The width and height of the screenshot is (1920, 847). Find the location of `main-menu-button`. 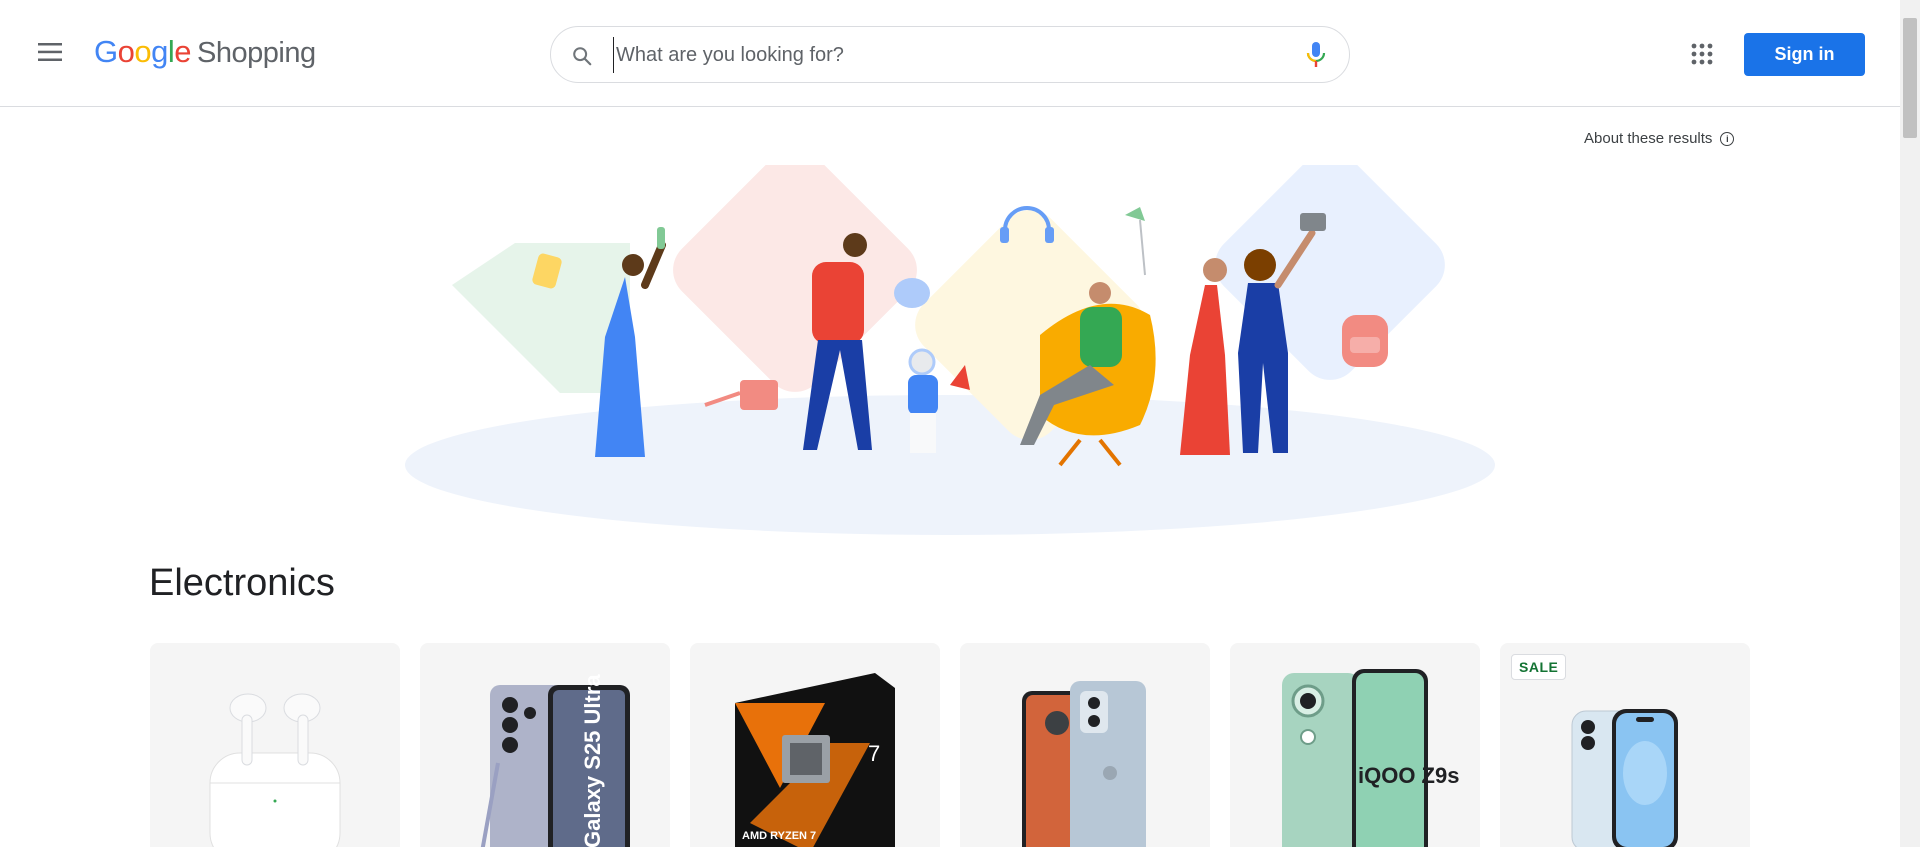

main-menu-button is located at coordinates (50, 52).